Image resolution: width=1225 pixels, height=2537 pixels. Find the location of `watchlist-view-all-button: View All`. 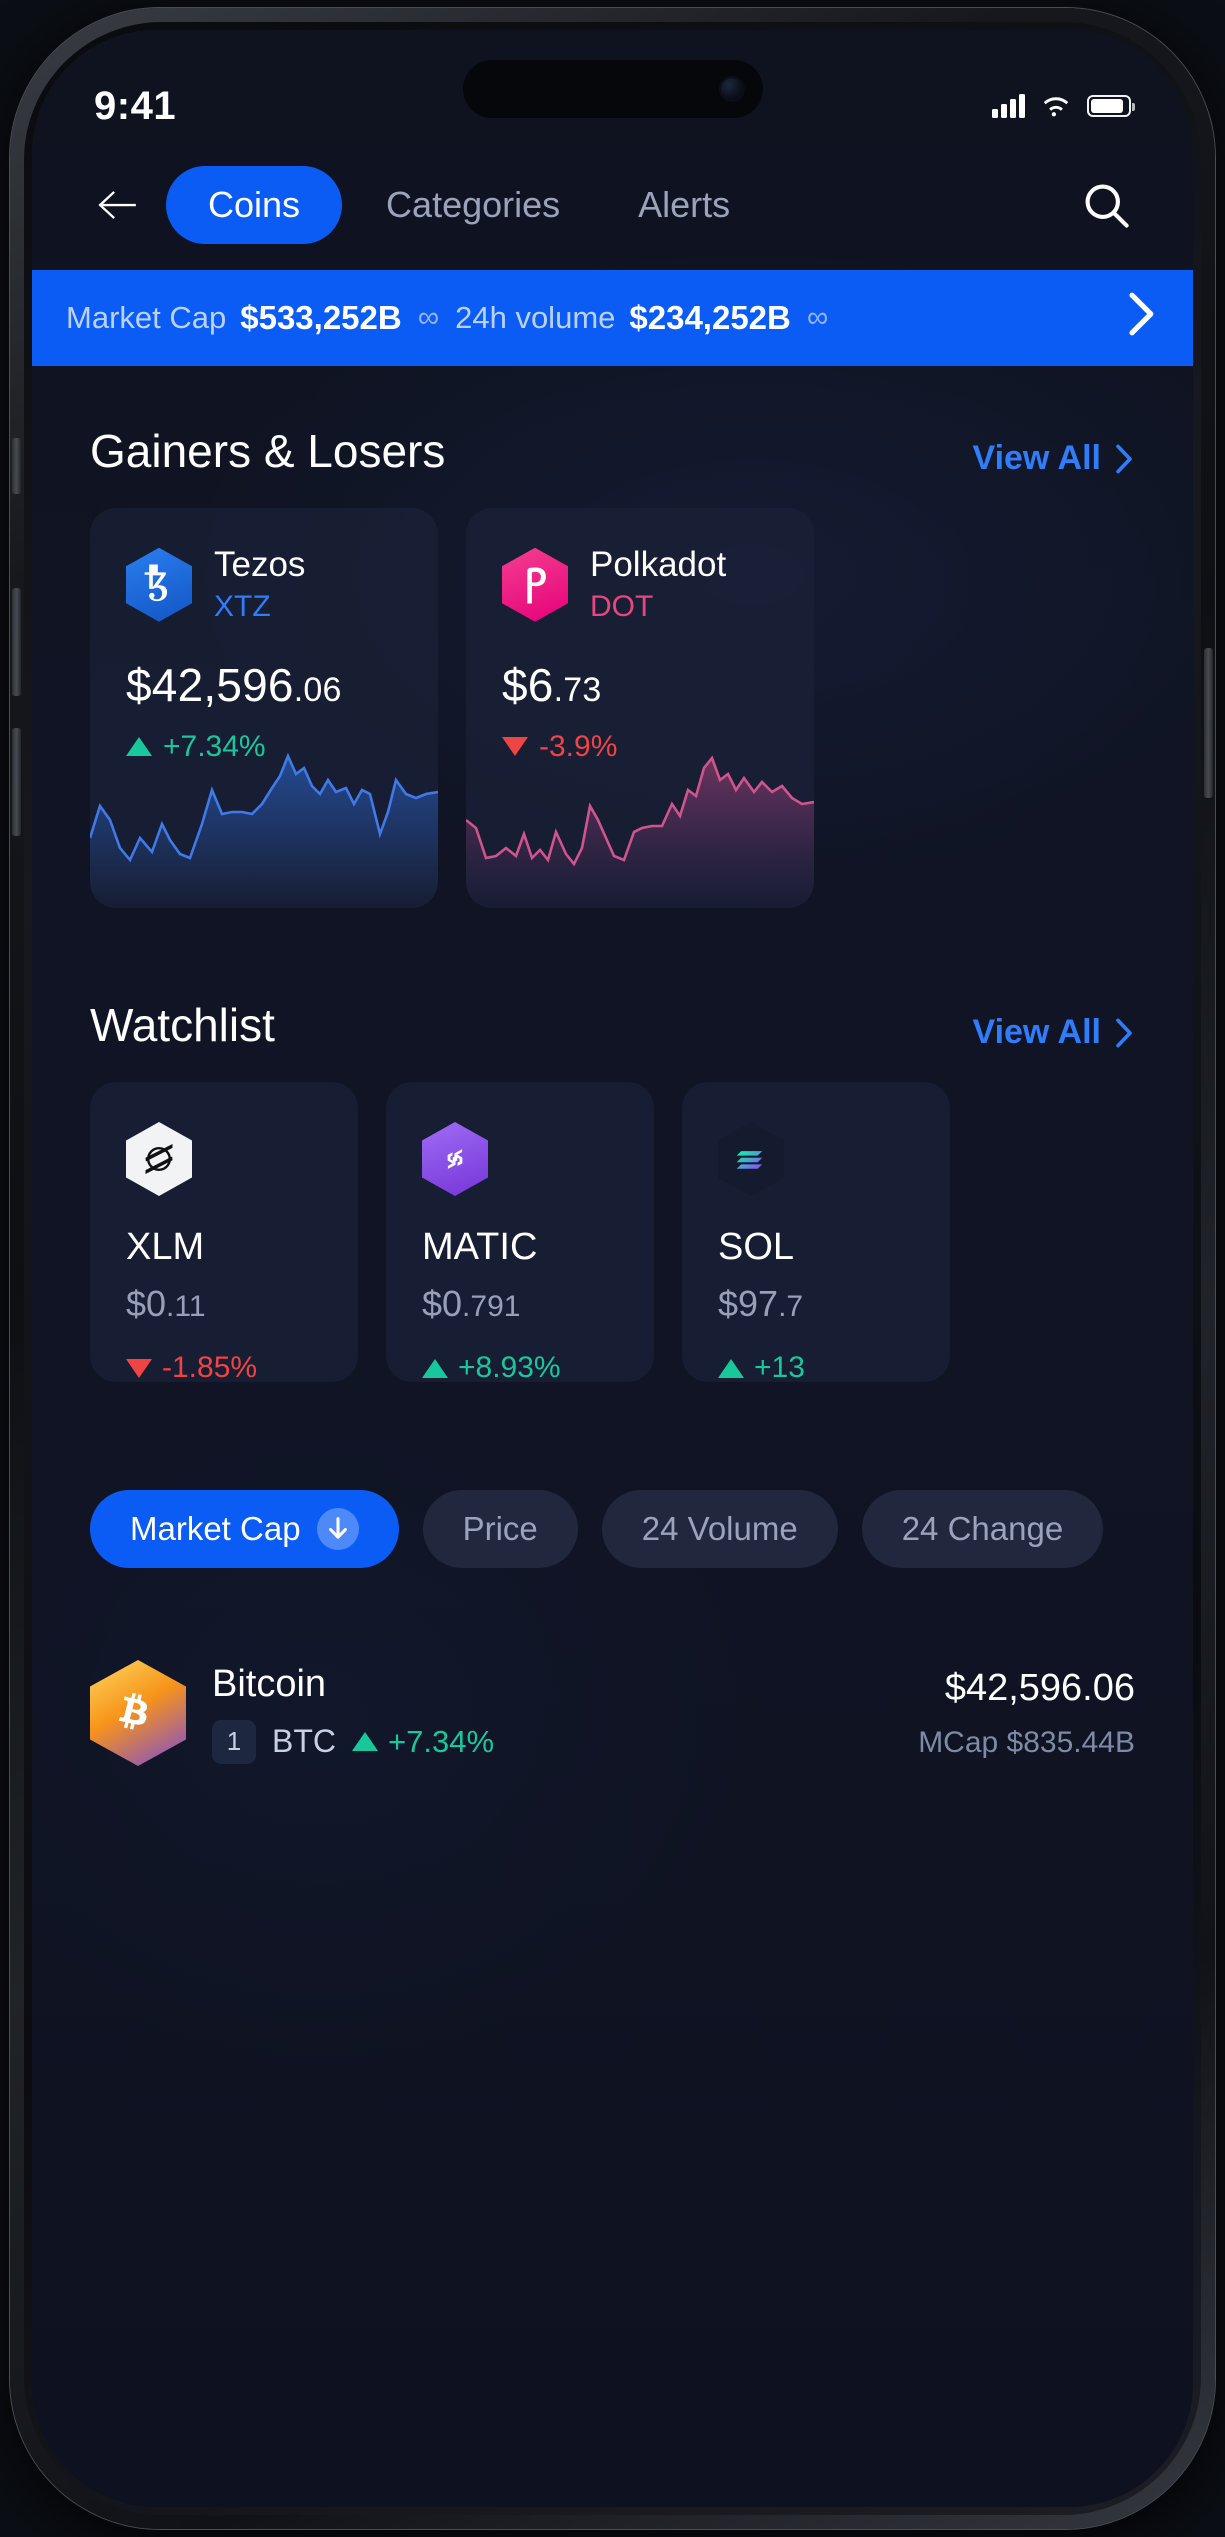

watchlist-view-all-button: View All is located at coordinates (1054, 1032).